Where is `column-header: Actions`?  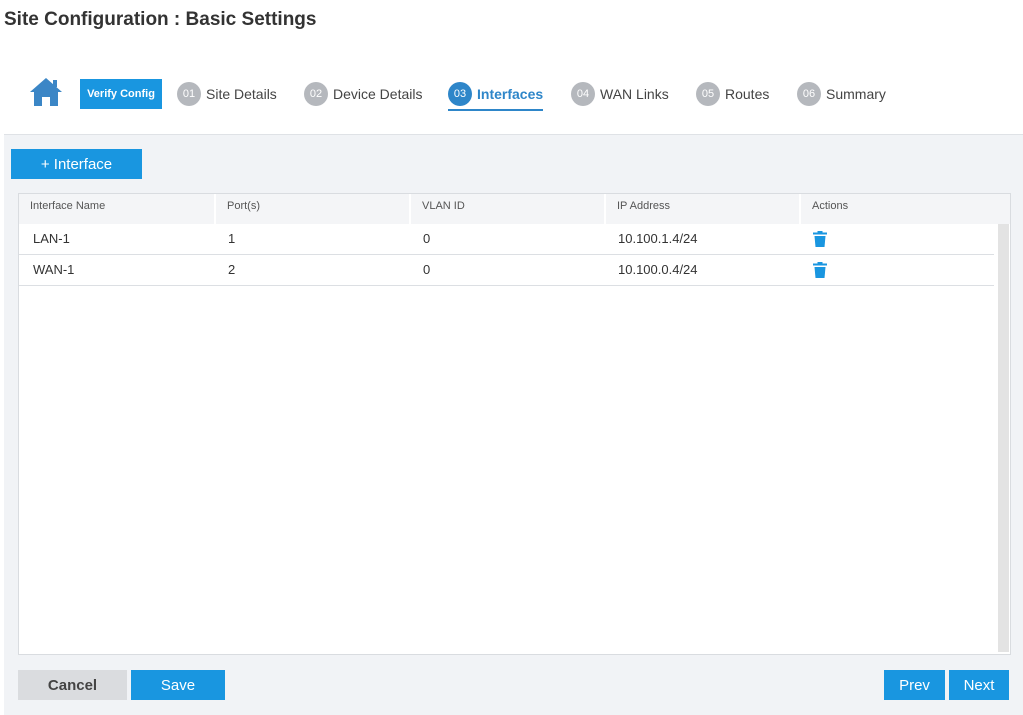
column-header: Actions is located at coordinates (905, 209).